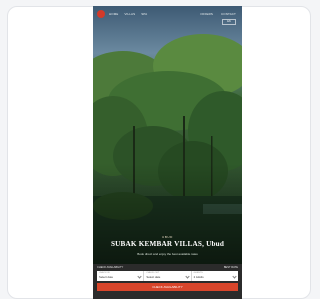 This screenshot has width=320, height=299. I want to click on check-out-field: CHECK OUT Select date, so click(168, 276).